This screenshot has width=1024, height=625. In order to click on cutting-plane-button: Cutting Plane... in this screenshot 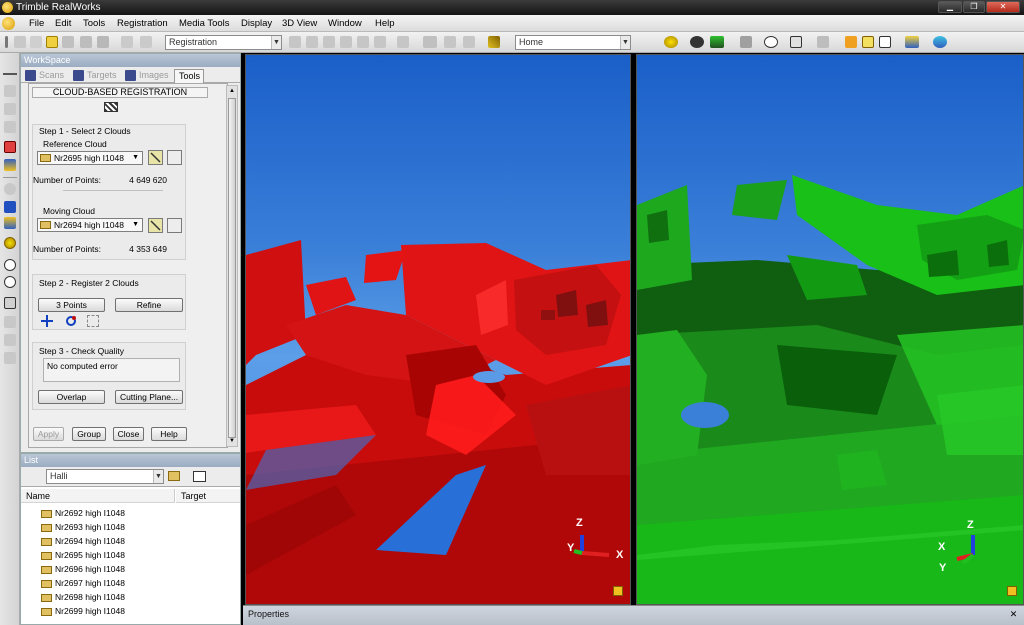, I will do `click(149, 397)`.